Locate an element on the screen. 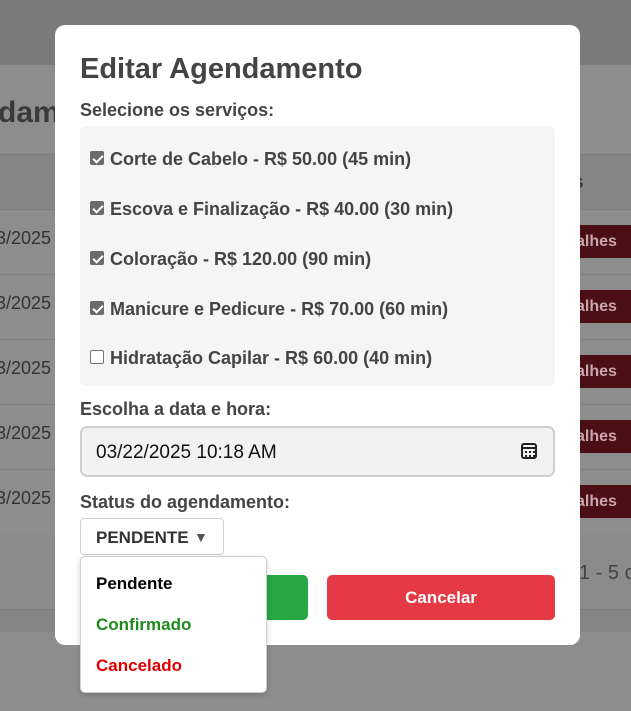 Image resolution: width=631 pixels, height=711 pixels. service-label: Escova e Finalização - R$ 40.00 (30 min) is located at coordinates (282, 209).